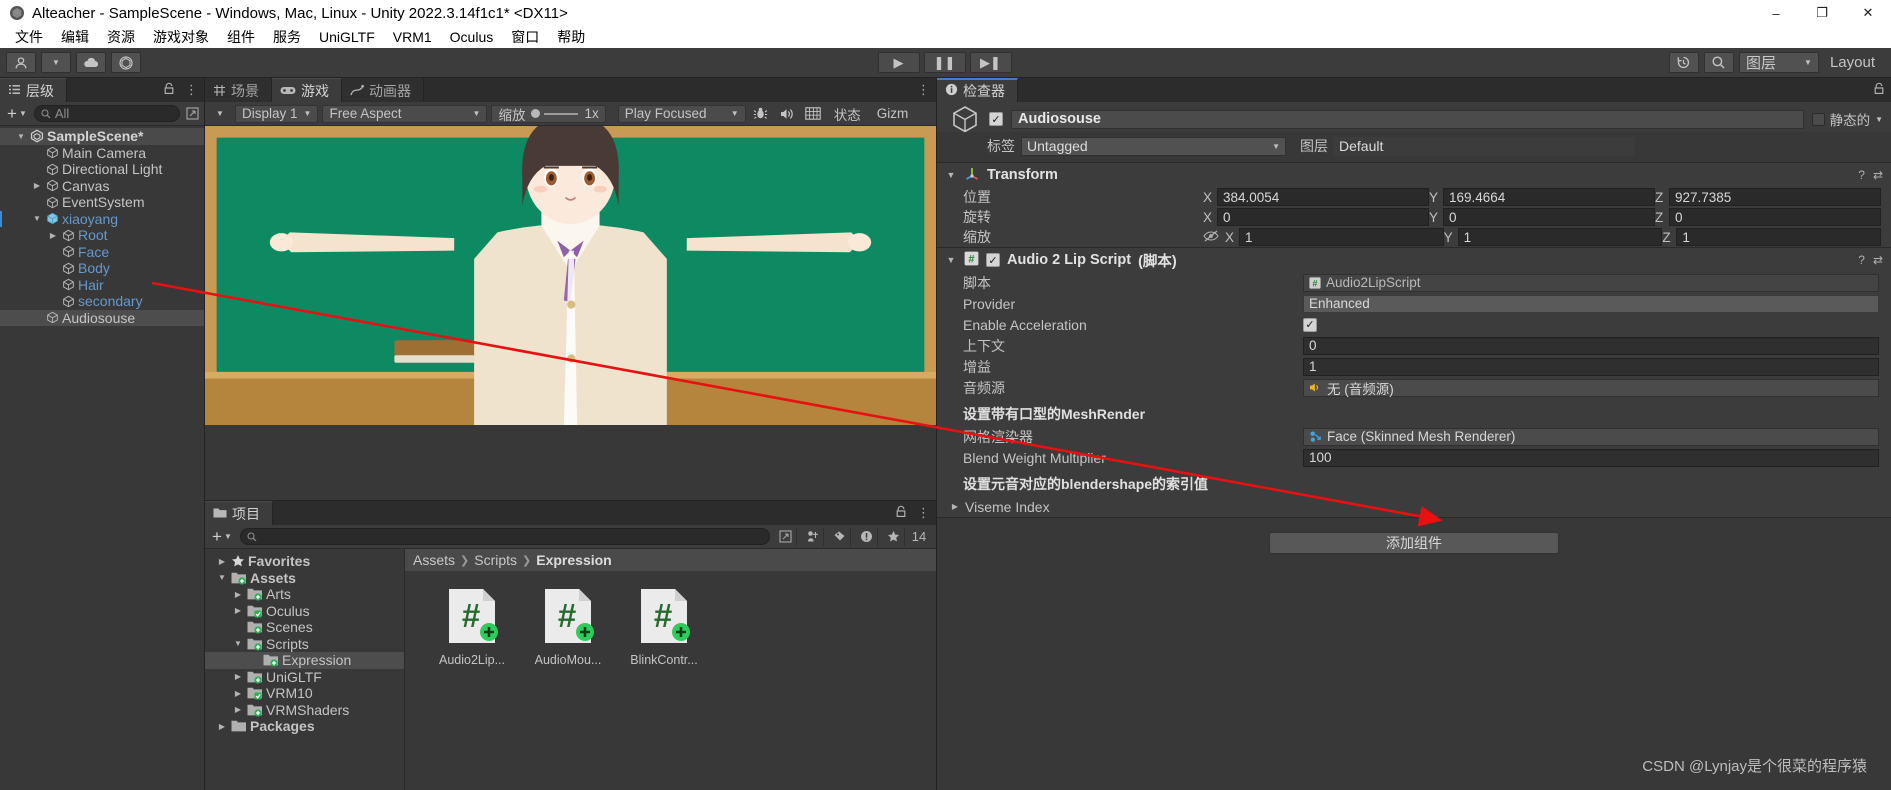  I want to click on history-icon, so click(1683, 62).